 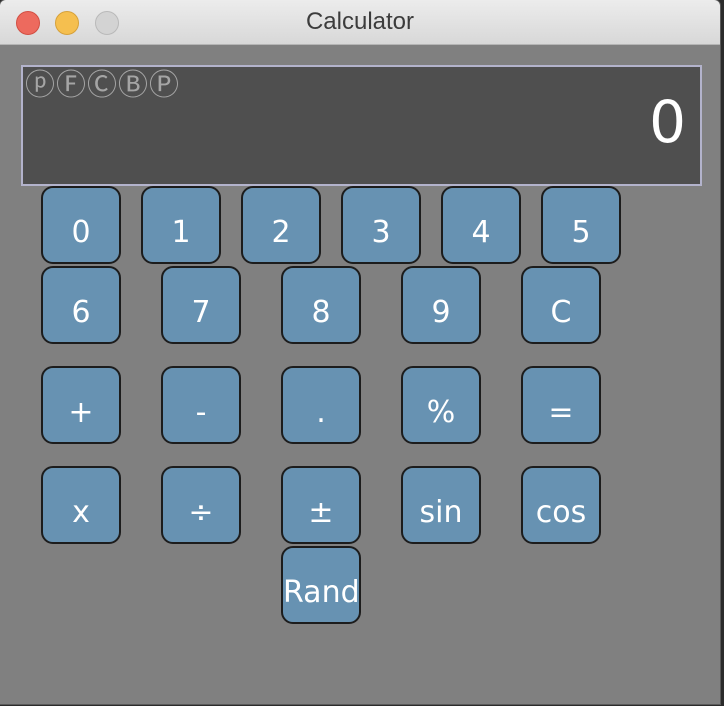 What do you see at coordinates (667, 122) in the screenshot?
I see `display-value: 0` at bounding box center [667, 122].